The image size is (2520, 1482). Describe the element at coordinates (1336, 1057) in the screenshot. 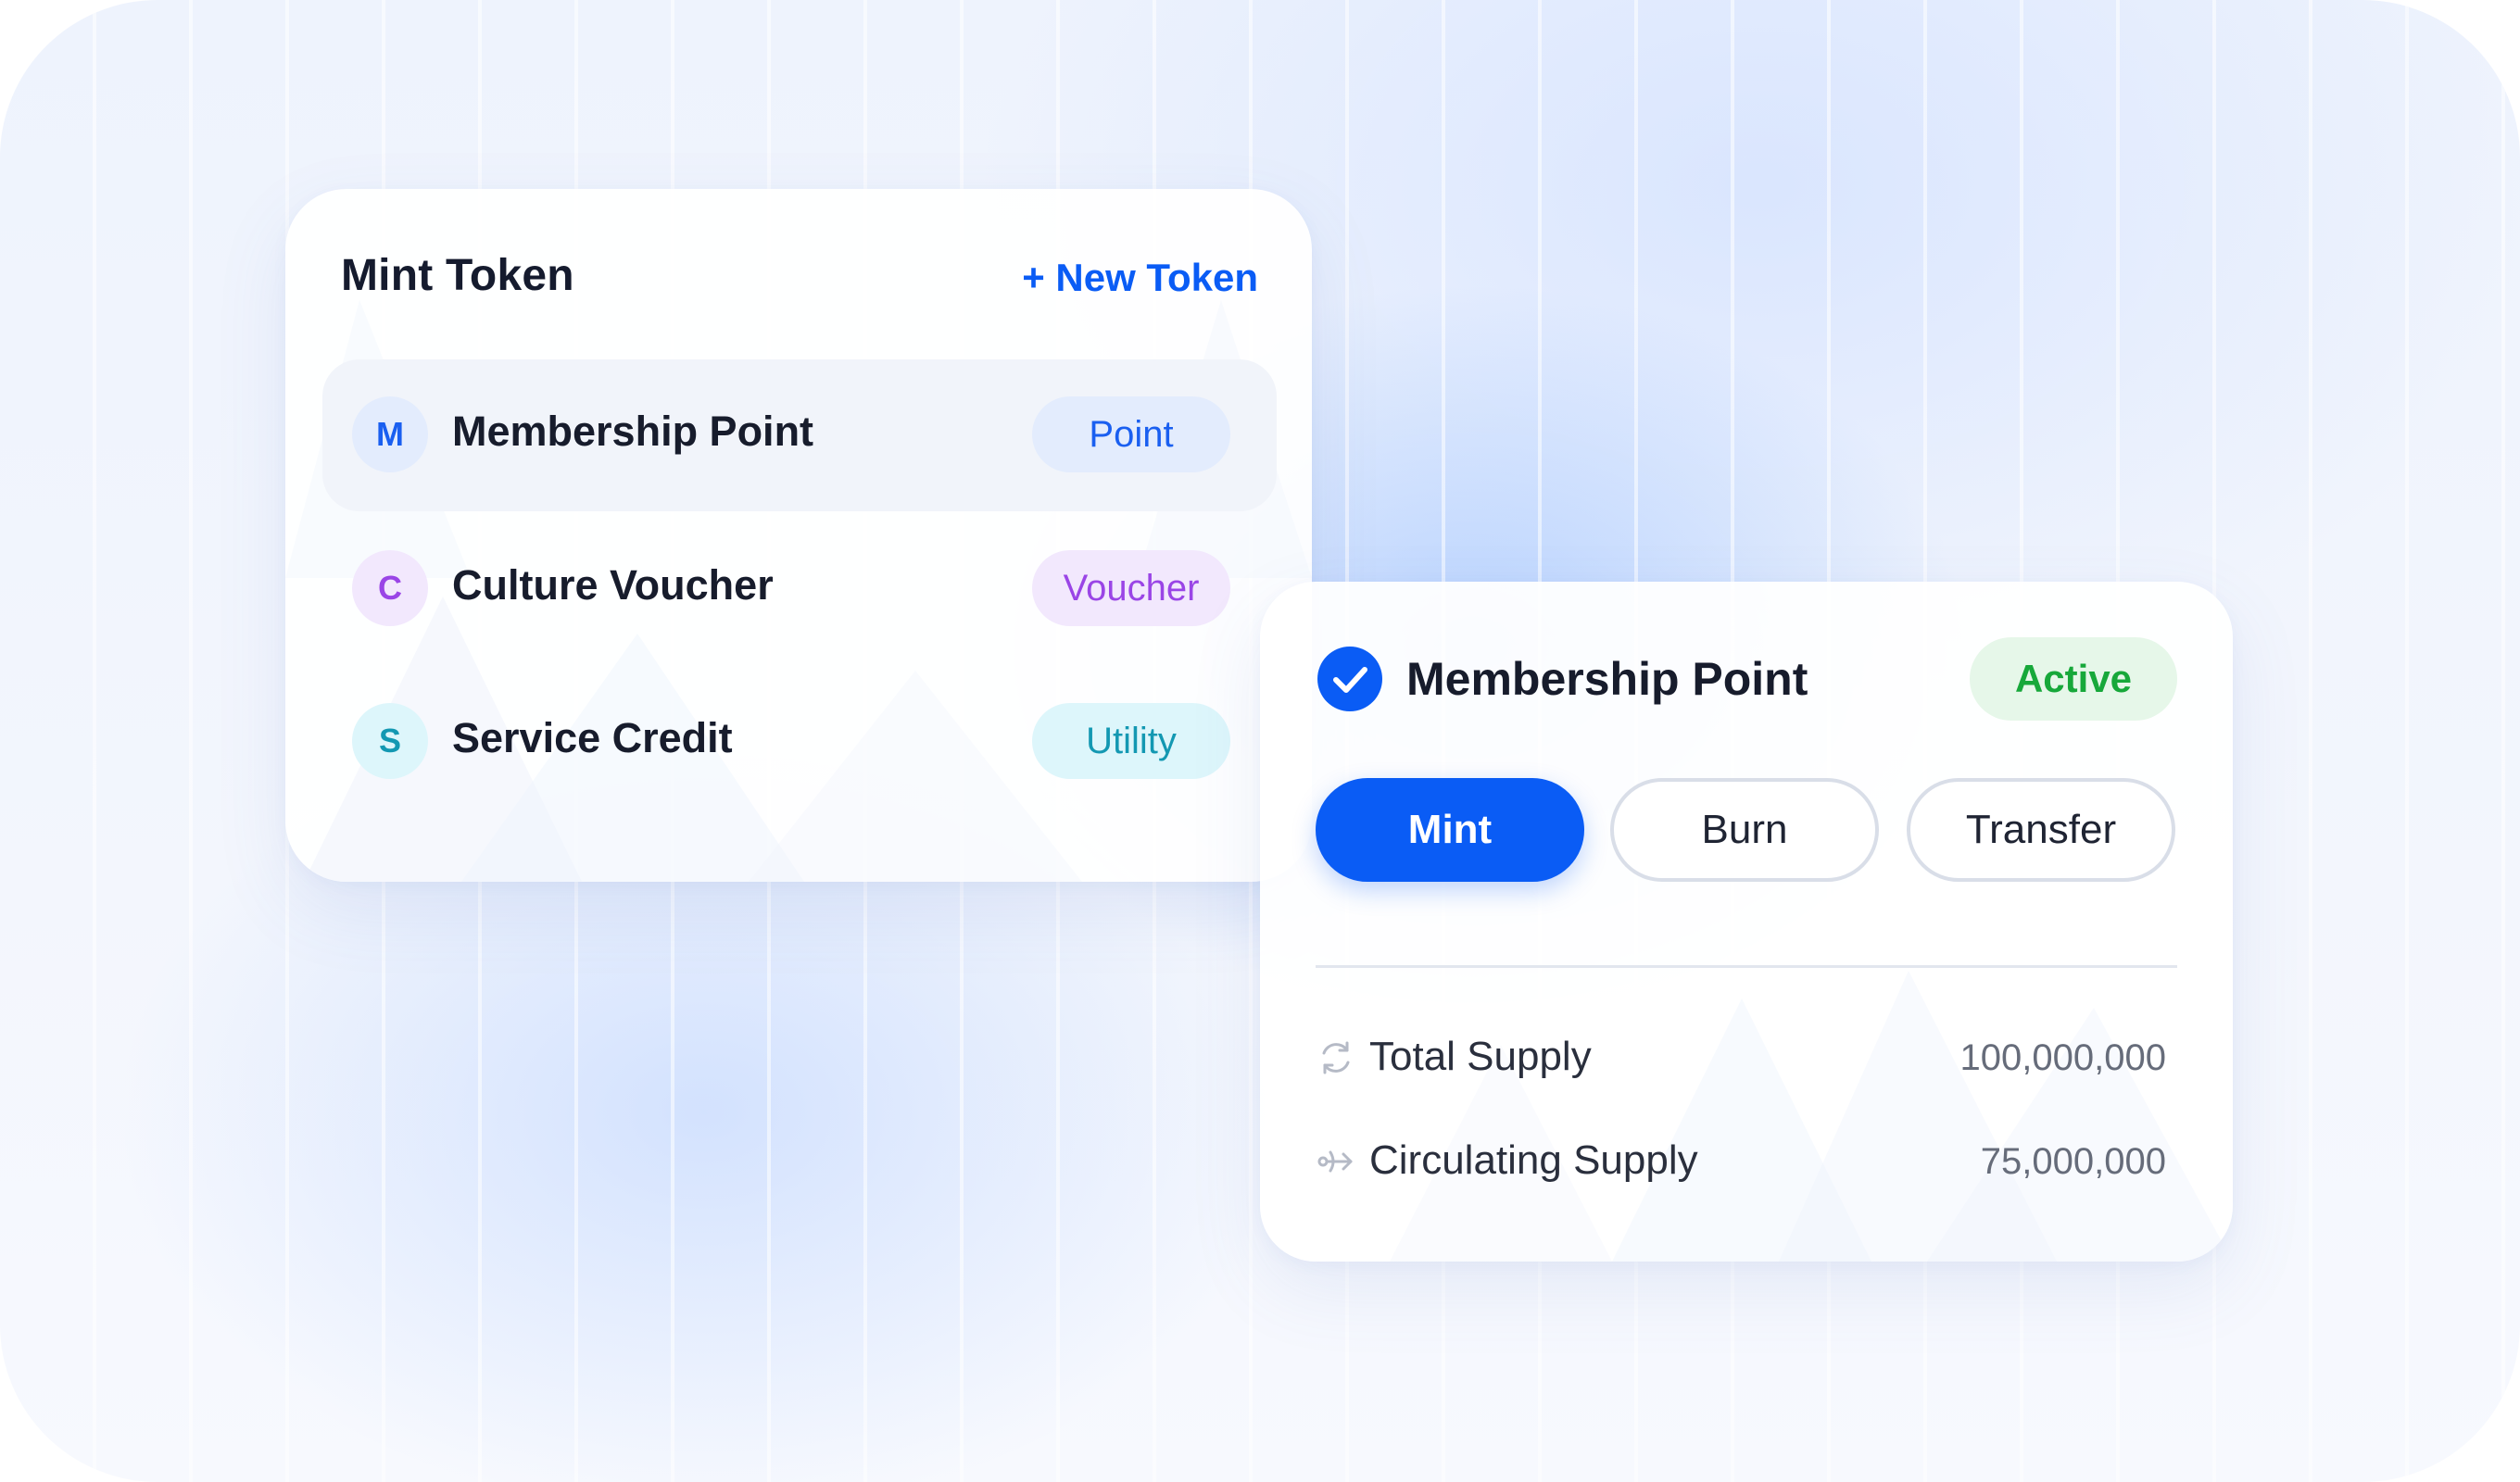

I see `refresh-icon` at that location.